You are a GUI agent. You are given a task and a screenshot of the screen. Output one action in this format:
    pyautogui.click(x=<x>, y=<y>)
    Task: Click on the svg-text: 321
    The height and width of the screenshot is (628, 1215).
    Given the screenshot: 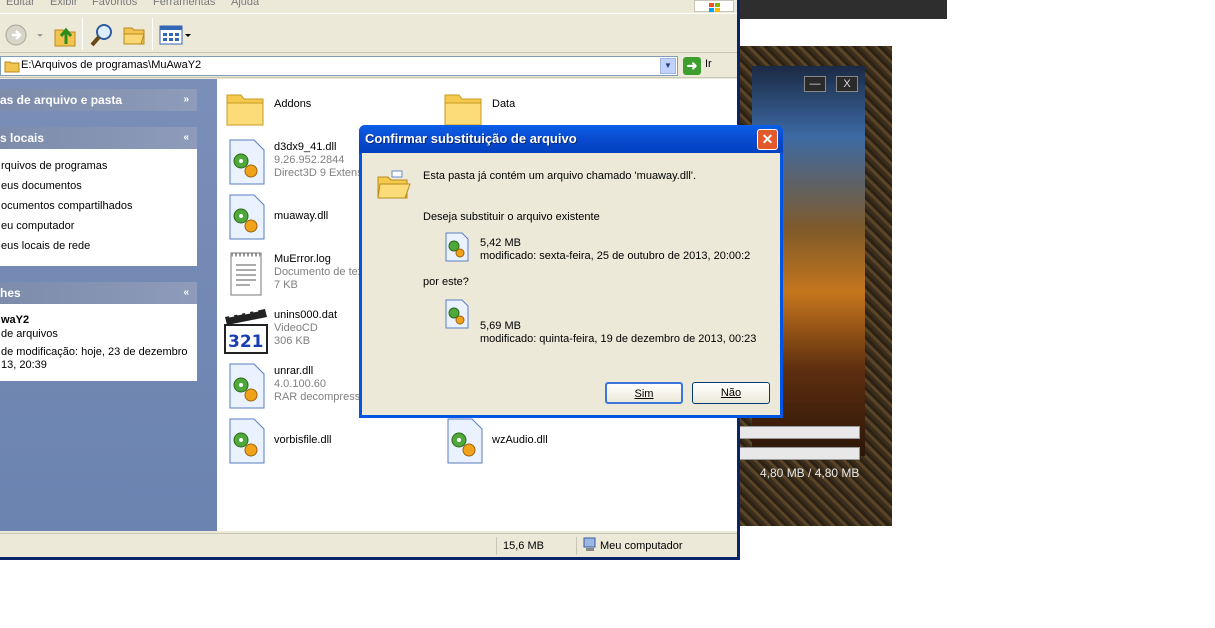 What is the action you would take?
    pyautogui.click(x=246, y=342)
    